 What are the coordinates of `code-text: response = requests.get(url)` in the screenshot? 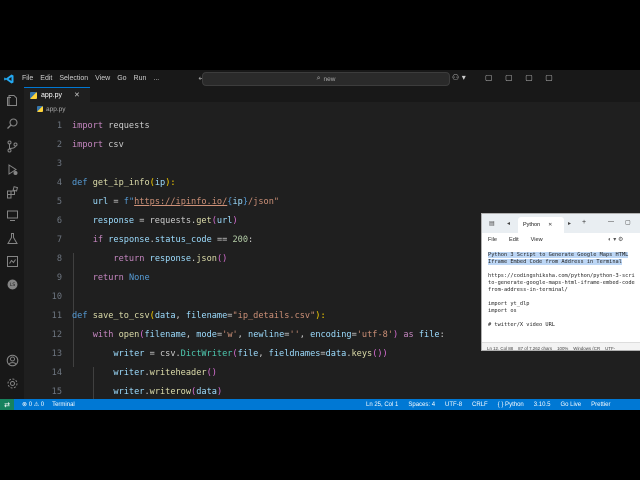 It's located at (155, 221).